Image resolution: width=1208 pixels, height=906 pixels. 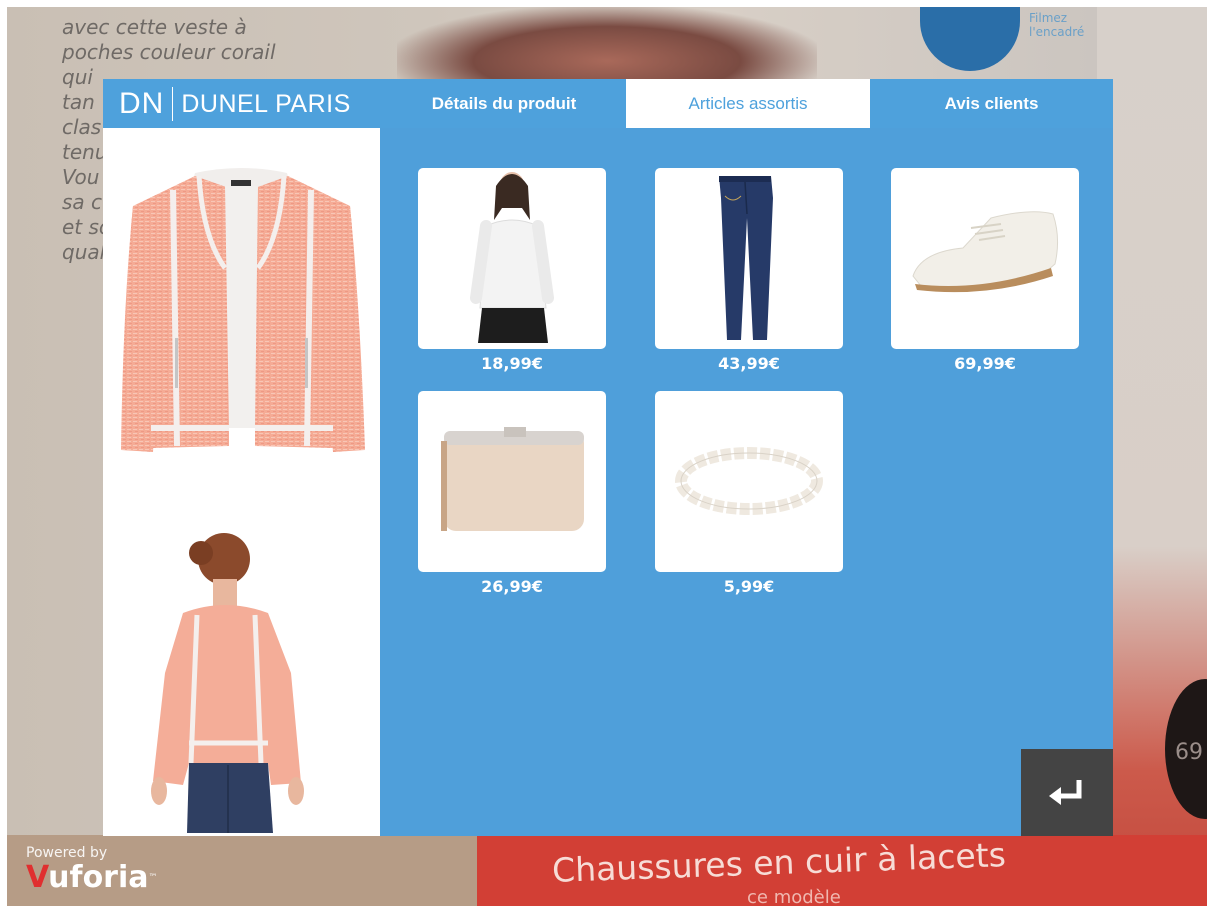 I want to click on vuforia-logo: Vuforia™, so click(x=92, y=877).